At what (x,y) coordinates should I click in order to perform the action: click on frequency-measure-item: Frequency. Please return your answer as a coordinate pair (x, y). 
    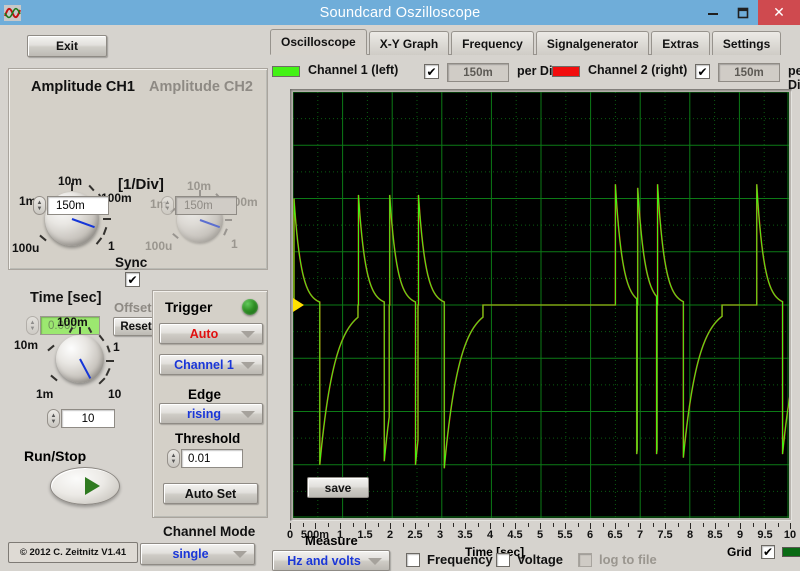
    Looking at the image, I should click on (449, 559).